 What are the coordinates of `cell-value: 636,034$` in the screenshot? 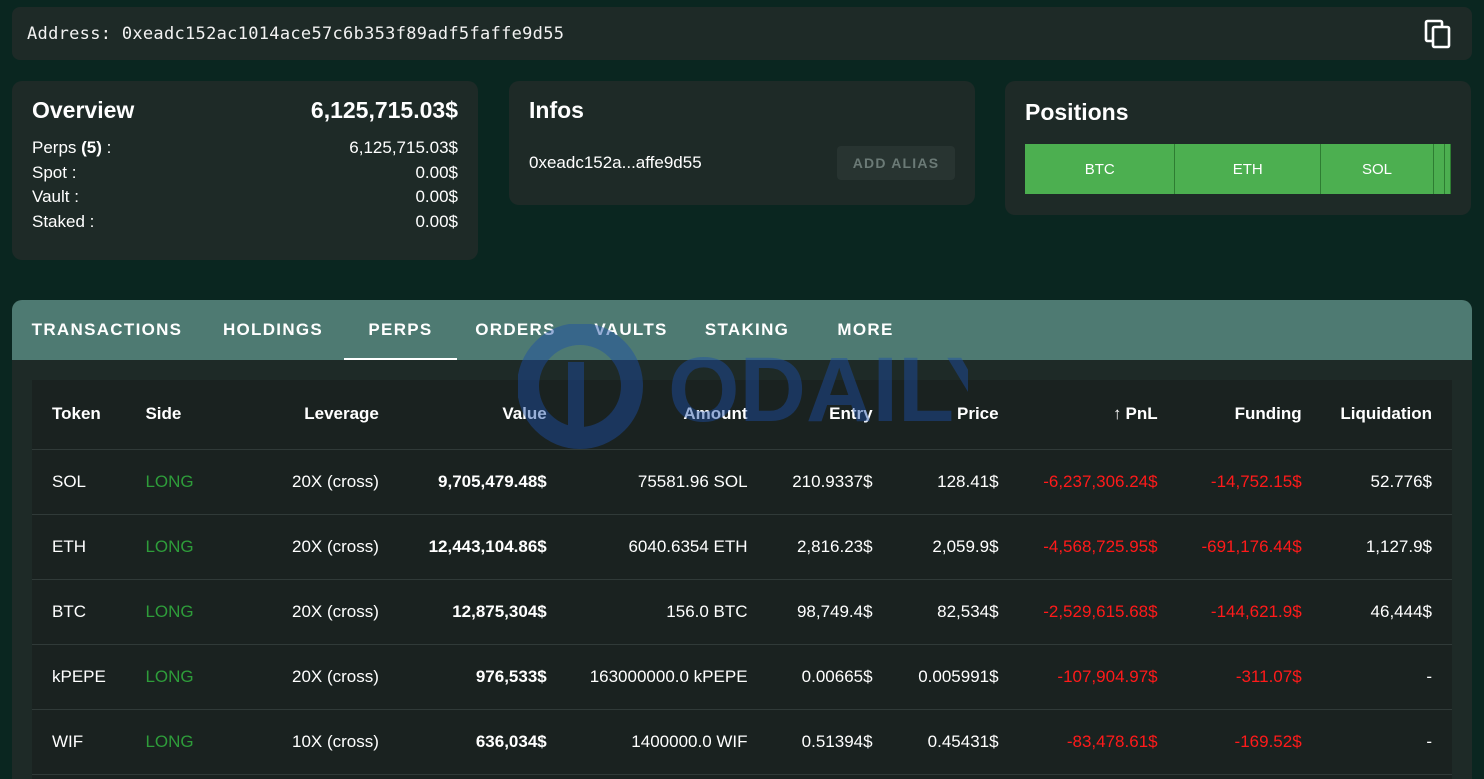 It's located at (482, 742).